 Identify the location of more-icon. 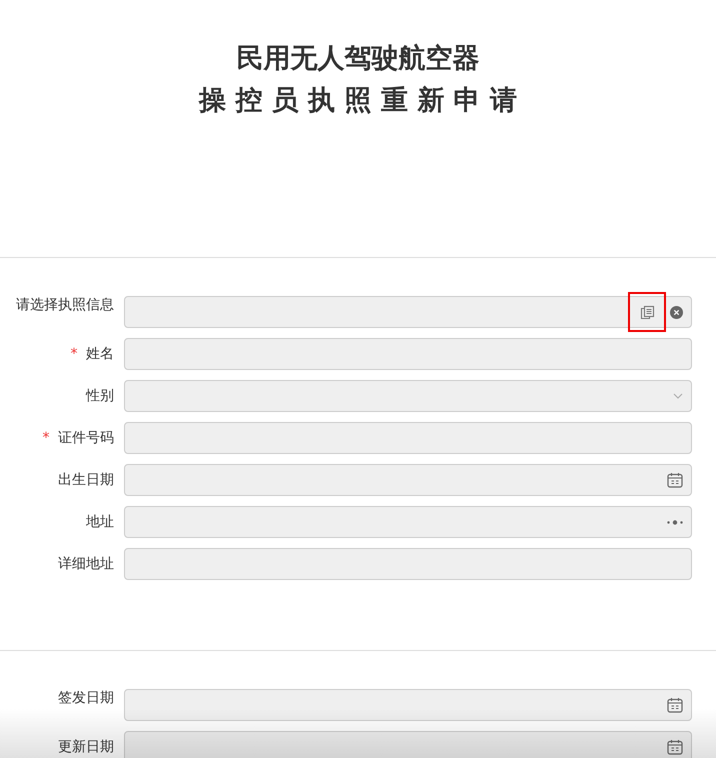
(675, 522).